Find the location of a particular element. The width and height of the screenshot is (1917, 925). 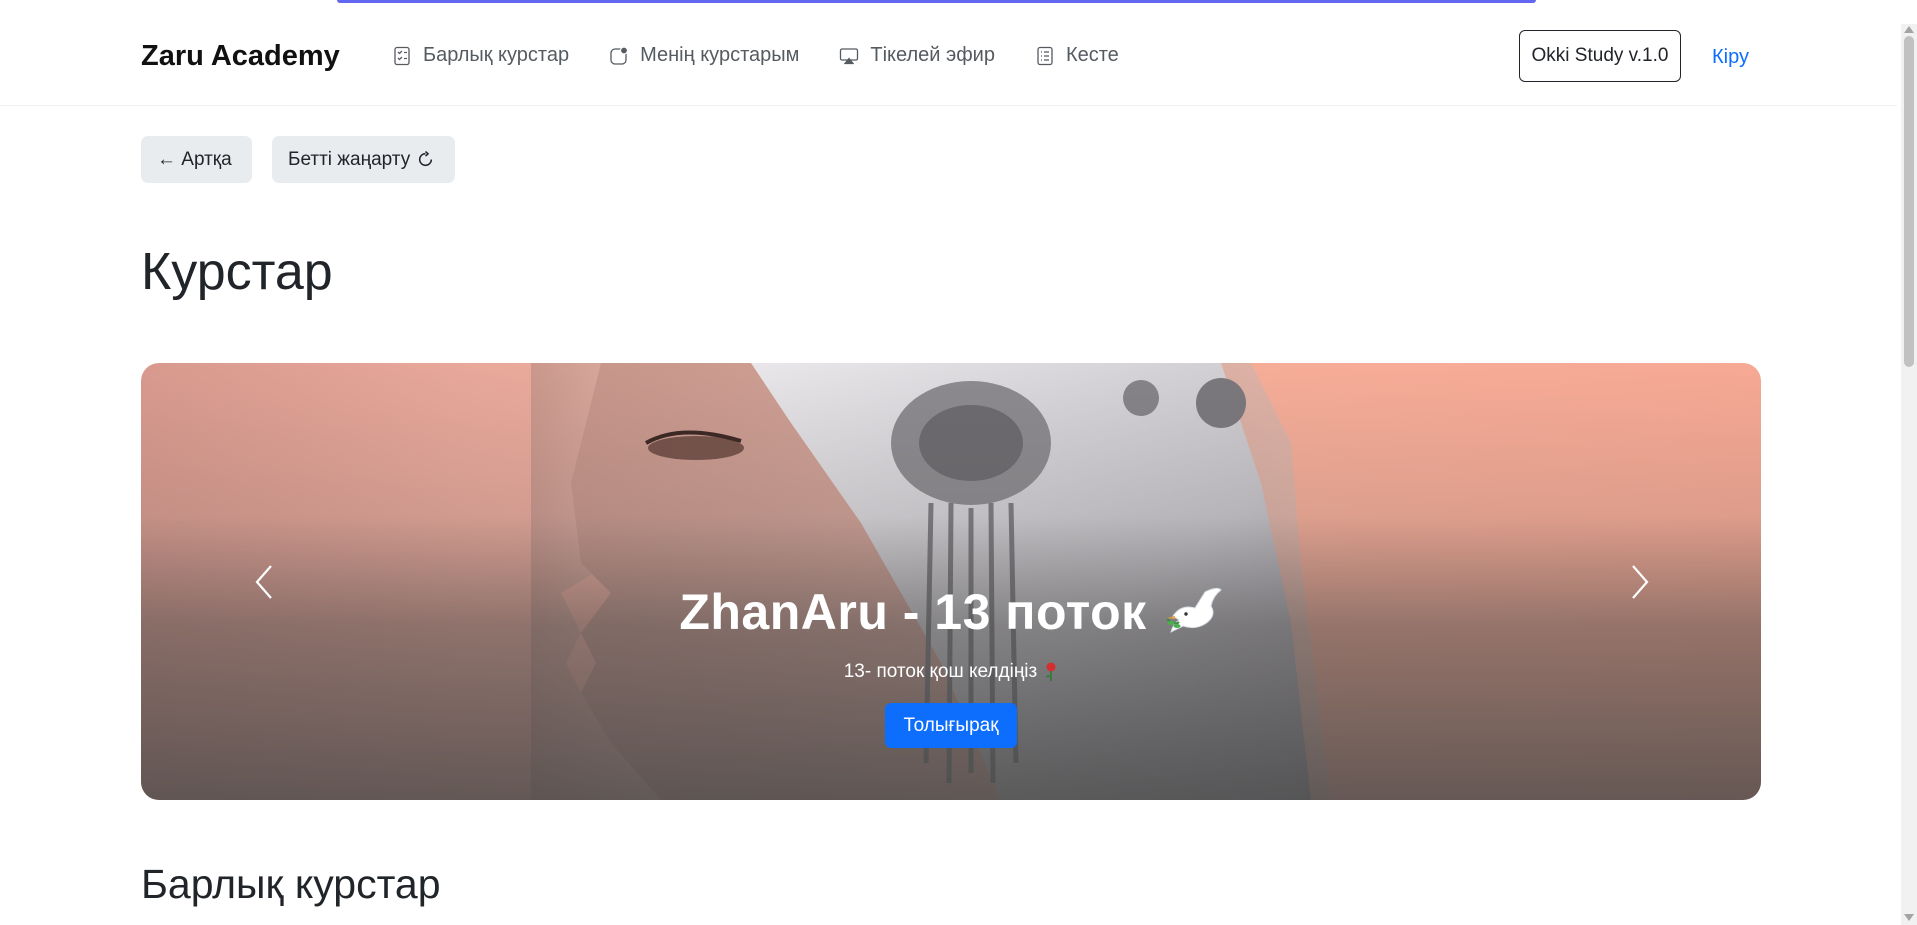

page-scrollbar is located at coordinates (1909, 474).